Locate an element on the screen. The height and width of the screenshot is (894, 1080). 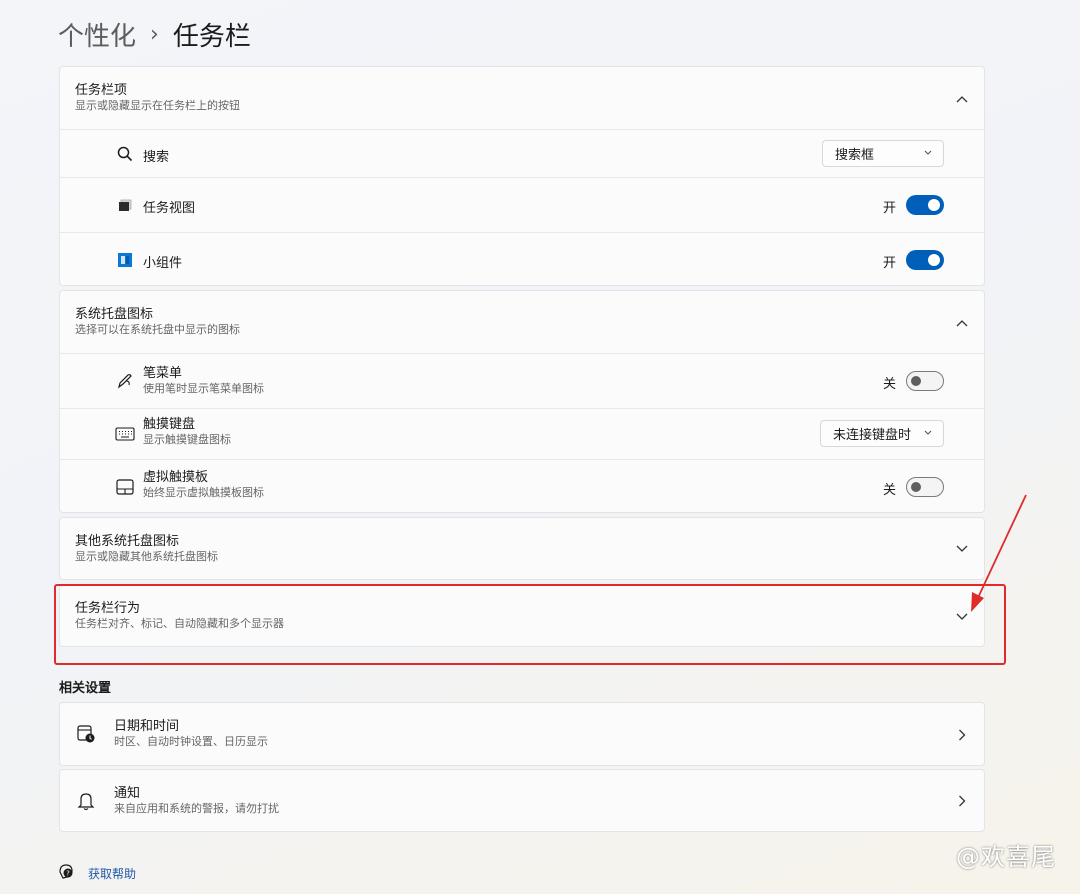
other-tray-title: 其他系统托盘图标 is located at coordinates (127, 541).